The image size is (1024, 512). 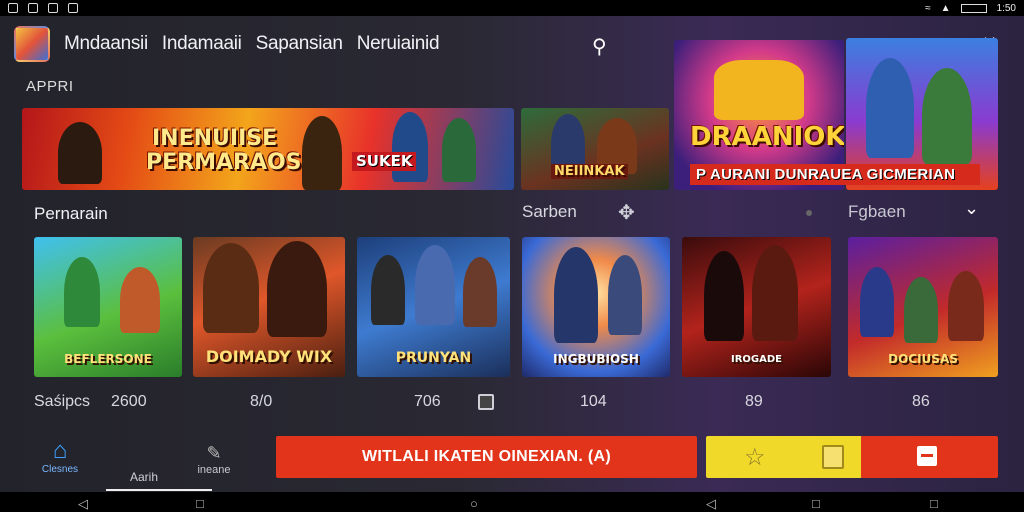 What do you see at coordinates (767, 137) in the screenshot?
I see `banner-title: DRAANIOK` at bounding box center [767, 137].